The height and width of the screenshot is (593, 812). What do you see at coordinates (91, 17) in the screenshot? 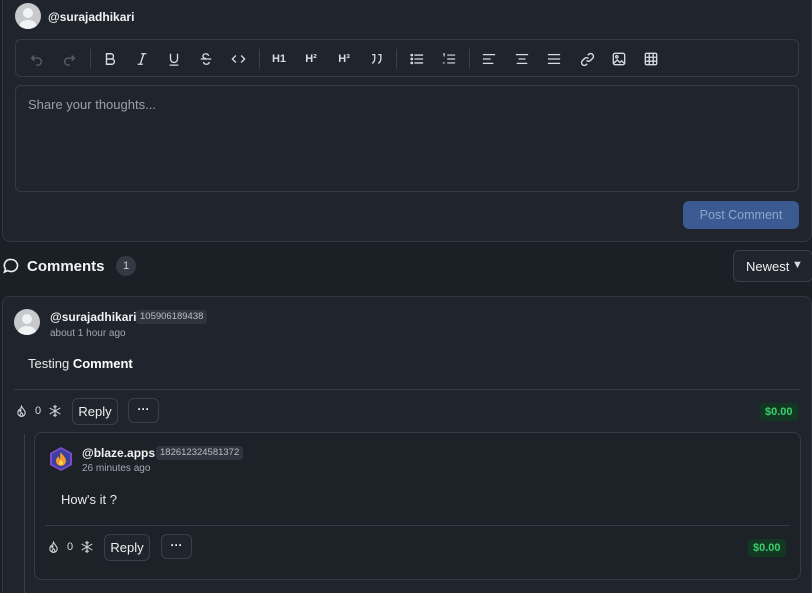
I see `composer-username: @surajadhikari` at bounding box center [91, 17].